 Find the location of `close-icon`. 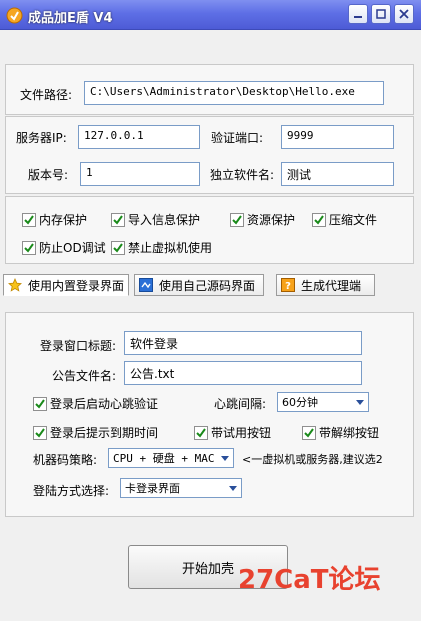

close-icon is located at coordinates (404, 14).